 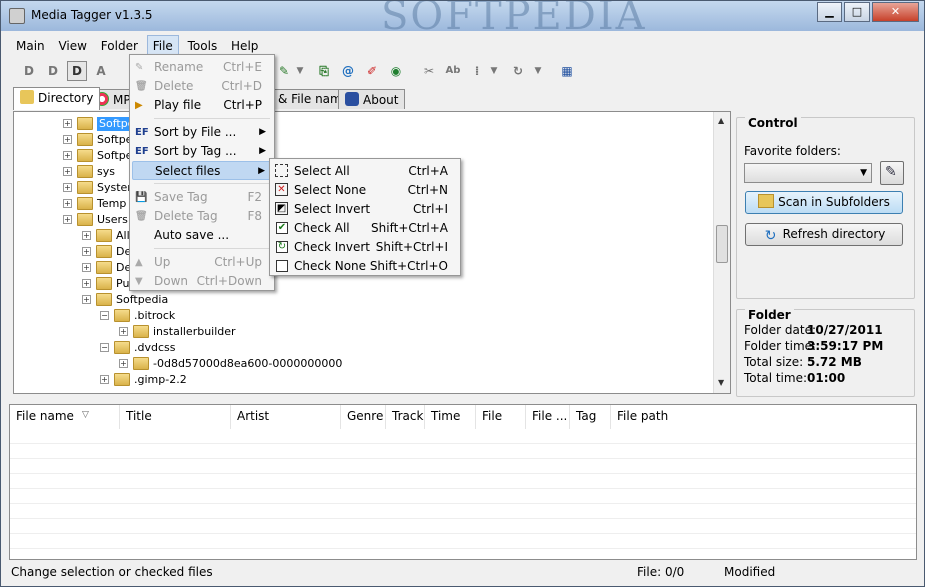 I want to click on menu-item-shortcut: Ctrl+A, so click(x=428, y=171).